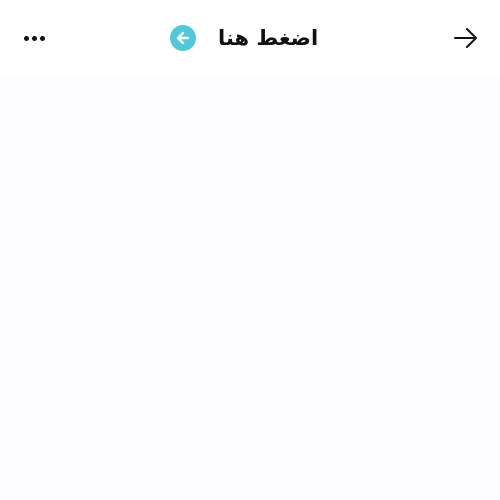 The width and height of the screenshot is (500, 500). Describe the element at coordinates (268, 38) in the screenshot. I see `page-title: اضغط هنا` at that location.